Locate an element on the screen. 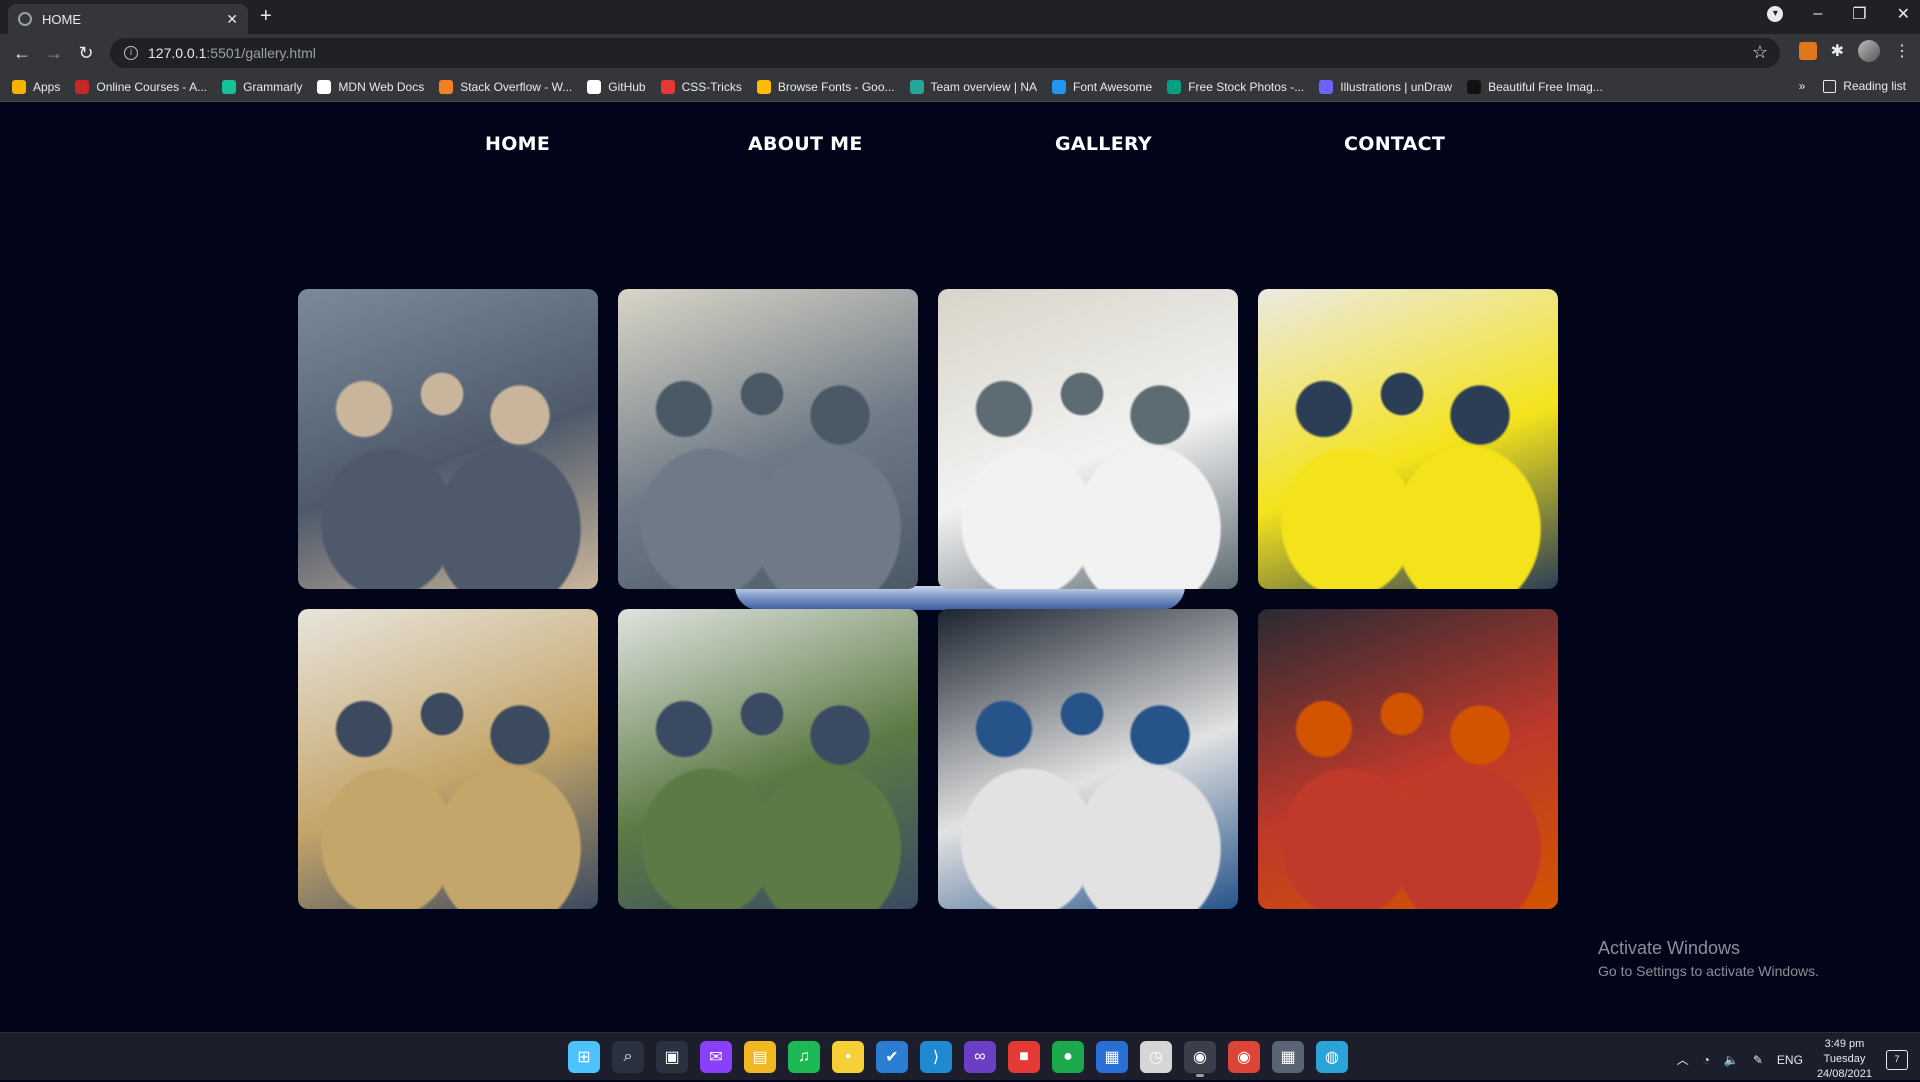 The height and width of the screenshot is (1082, 1920). photo-party-friends is located at coordinates (1408, 759).